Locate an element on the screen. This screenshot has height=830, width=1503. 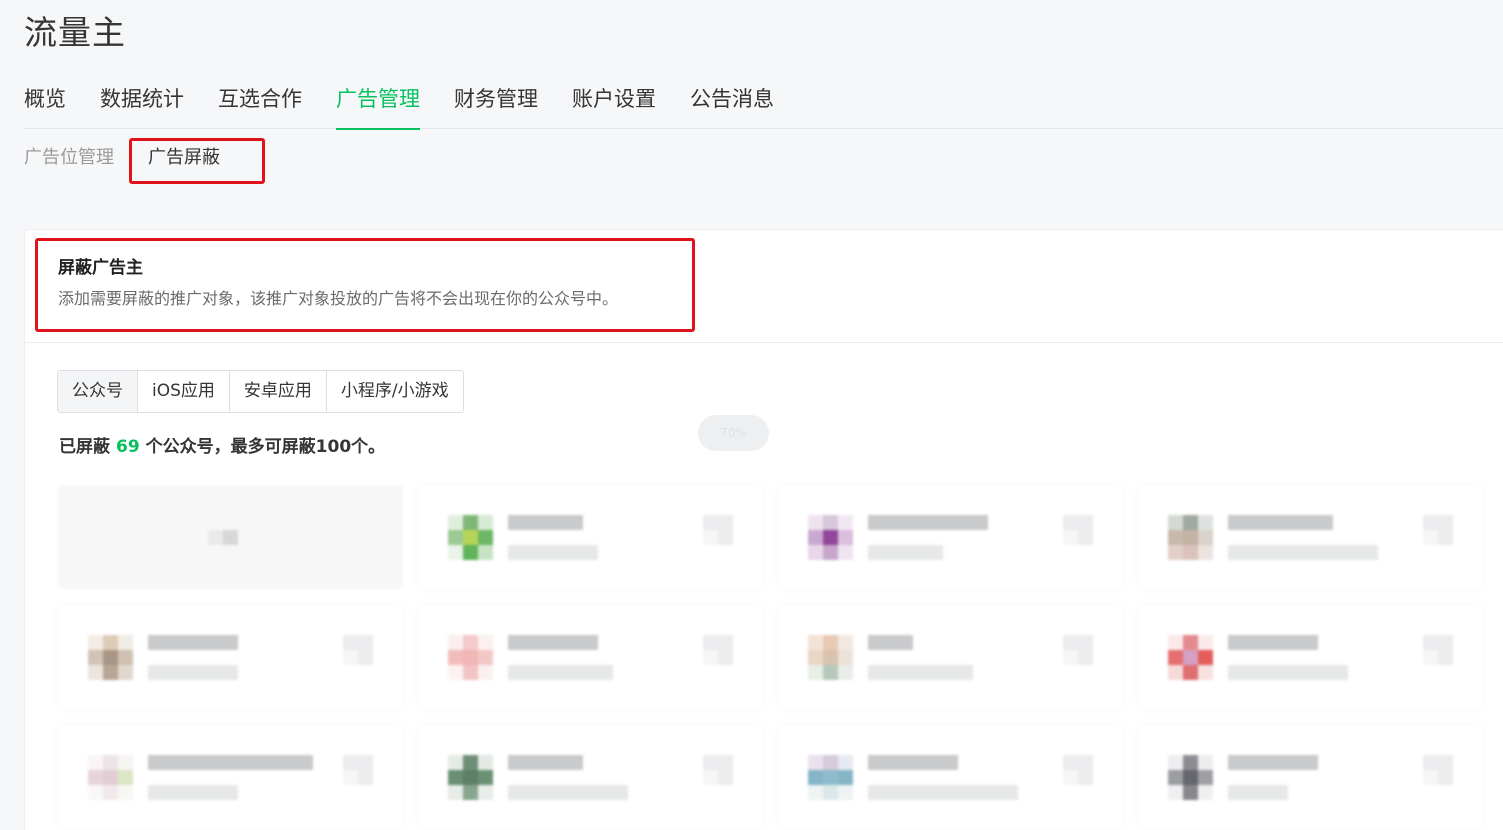
section-description: 添加需要屏蔽的推广对象，该推广对象投放的广告将不会出现在你的公众号中。 is located at coordinates (338, 298).